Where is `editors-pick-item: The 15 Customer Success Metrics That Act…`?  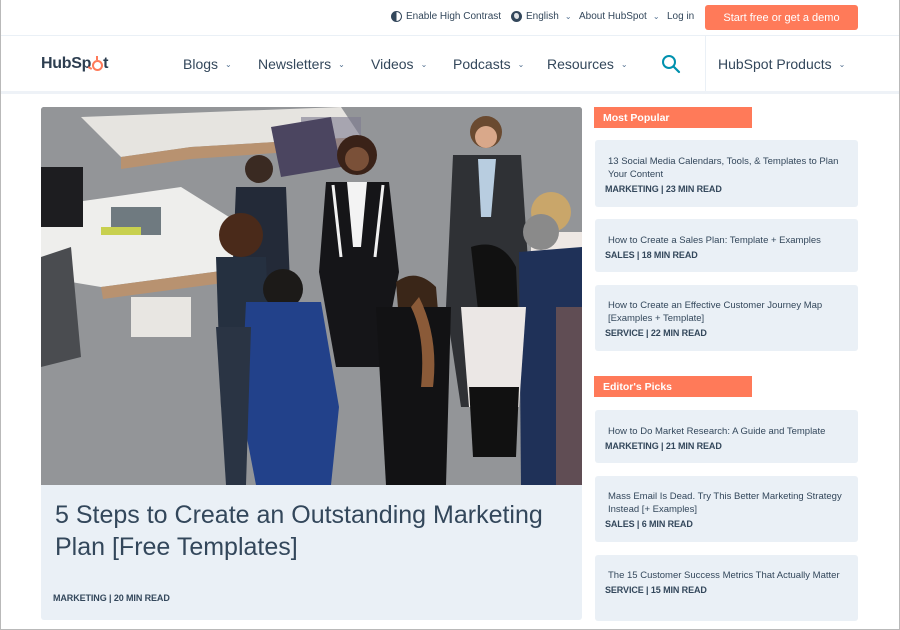
editors-pick-item: The 15 Customer Success Metrics That Act… is located at coordinates (726, 588).